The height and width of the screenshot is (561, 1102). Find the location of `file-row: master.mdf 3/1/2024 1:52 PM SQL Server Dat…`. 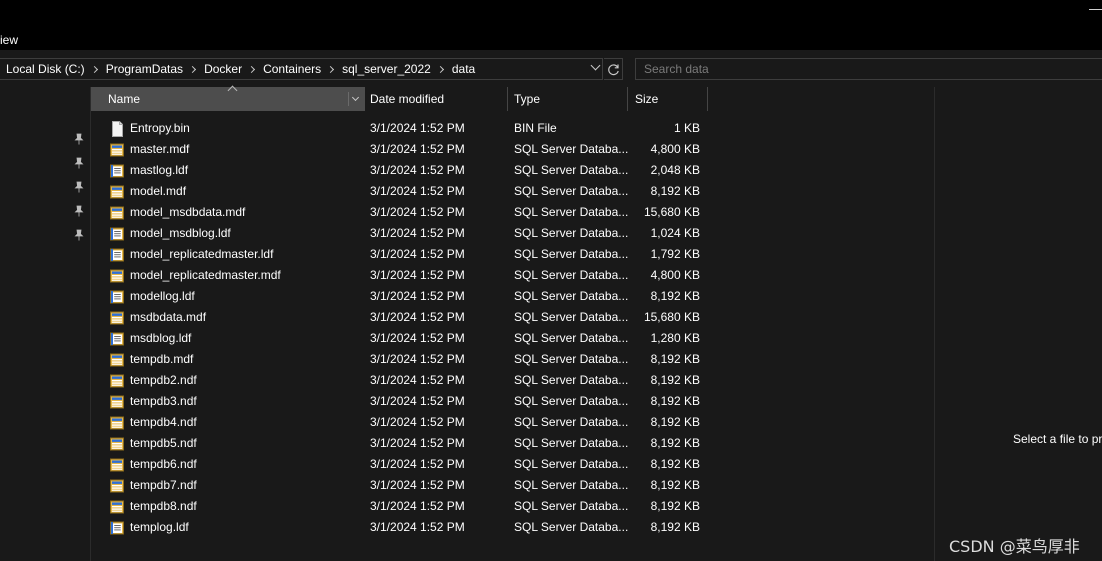

file-row: master.mdf 3/1/2024 1:52 PM SQL Server Dat… is located at coordinates (399, 149).